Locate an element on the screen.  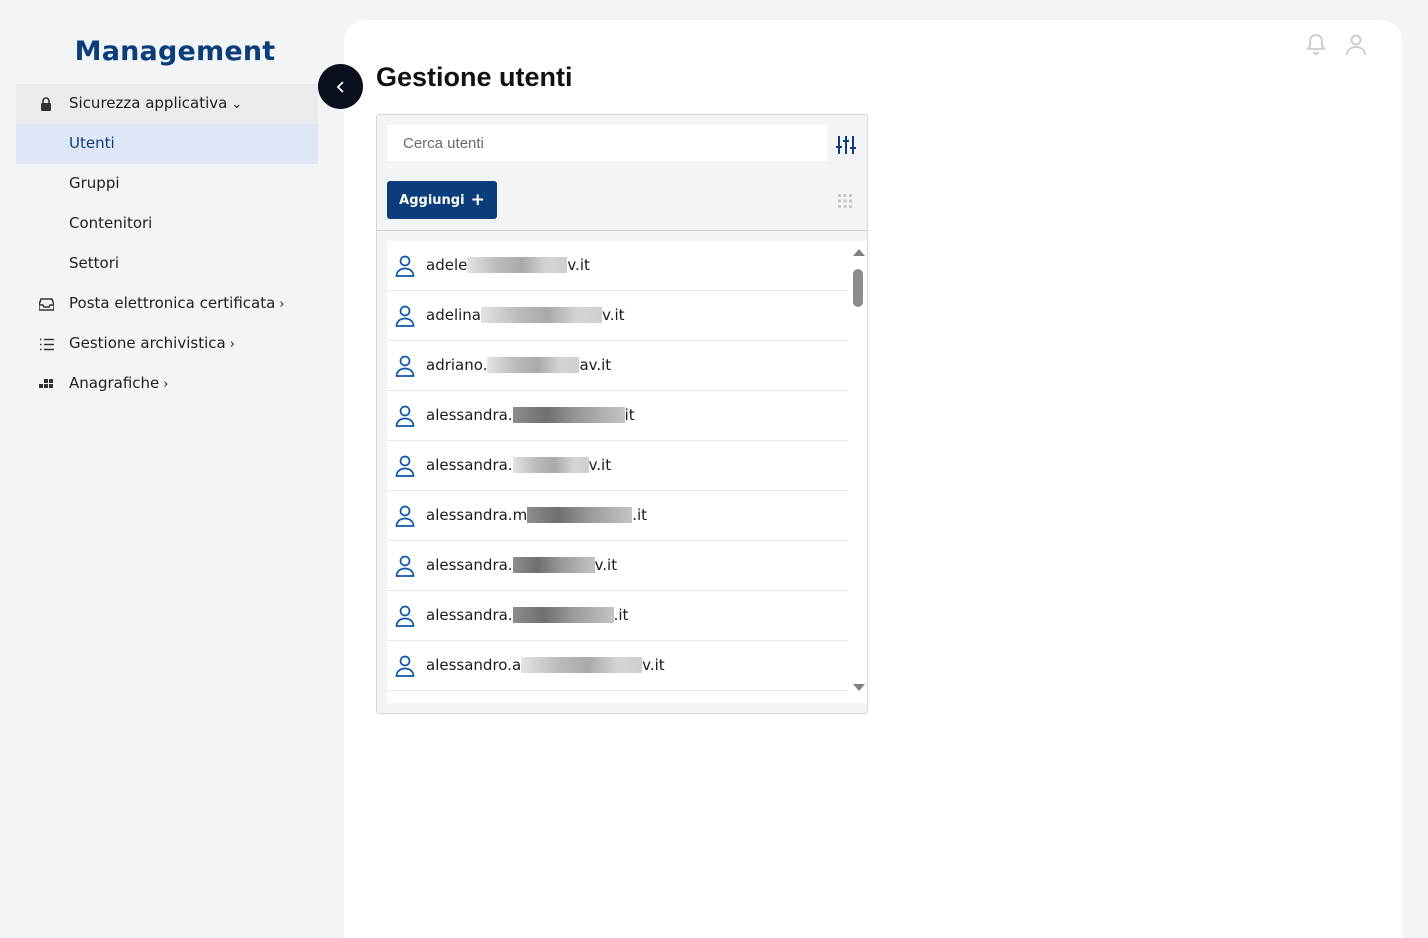
inbox-icon is located at coordinates (46, 304).